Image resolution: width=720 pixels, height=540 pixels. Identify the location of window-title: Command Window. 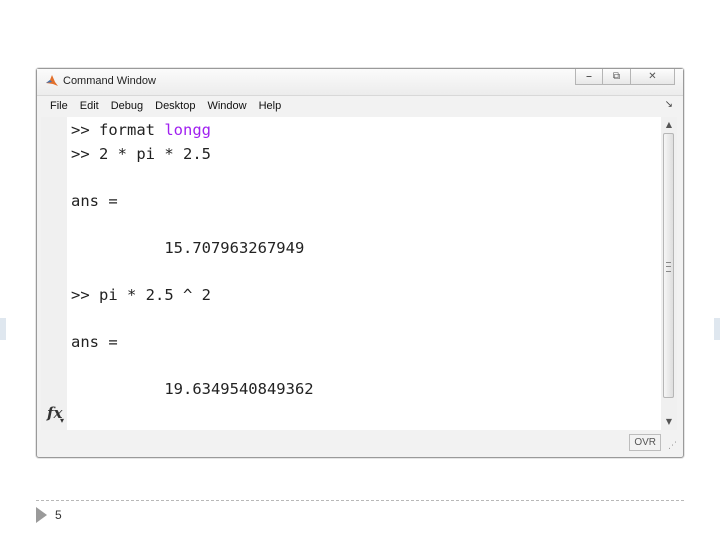
(109, 81).